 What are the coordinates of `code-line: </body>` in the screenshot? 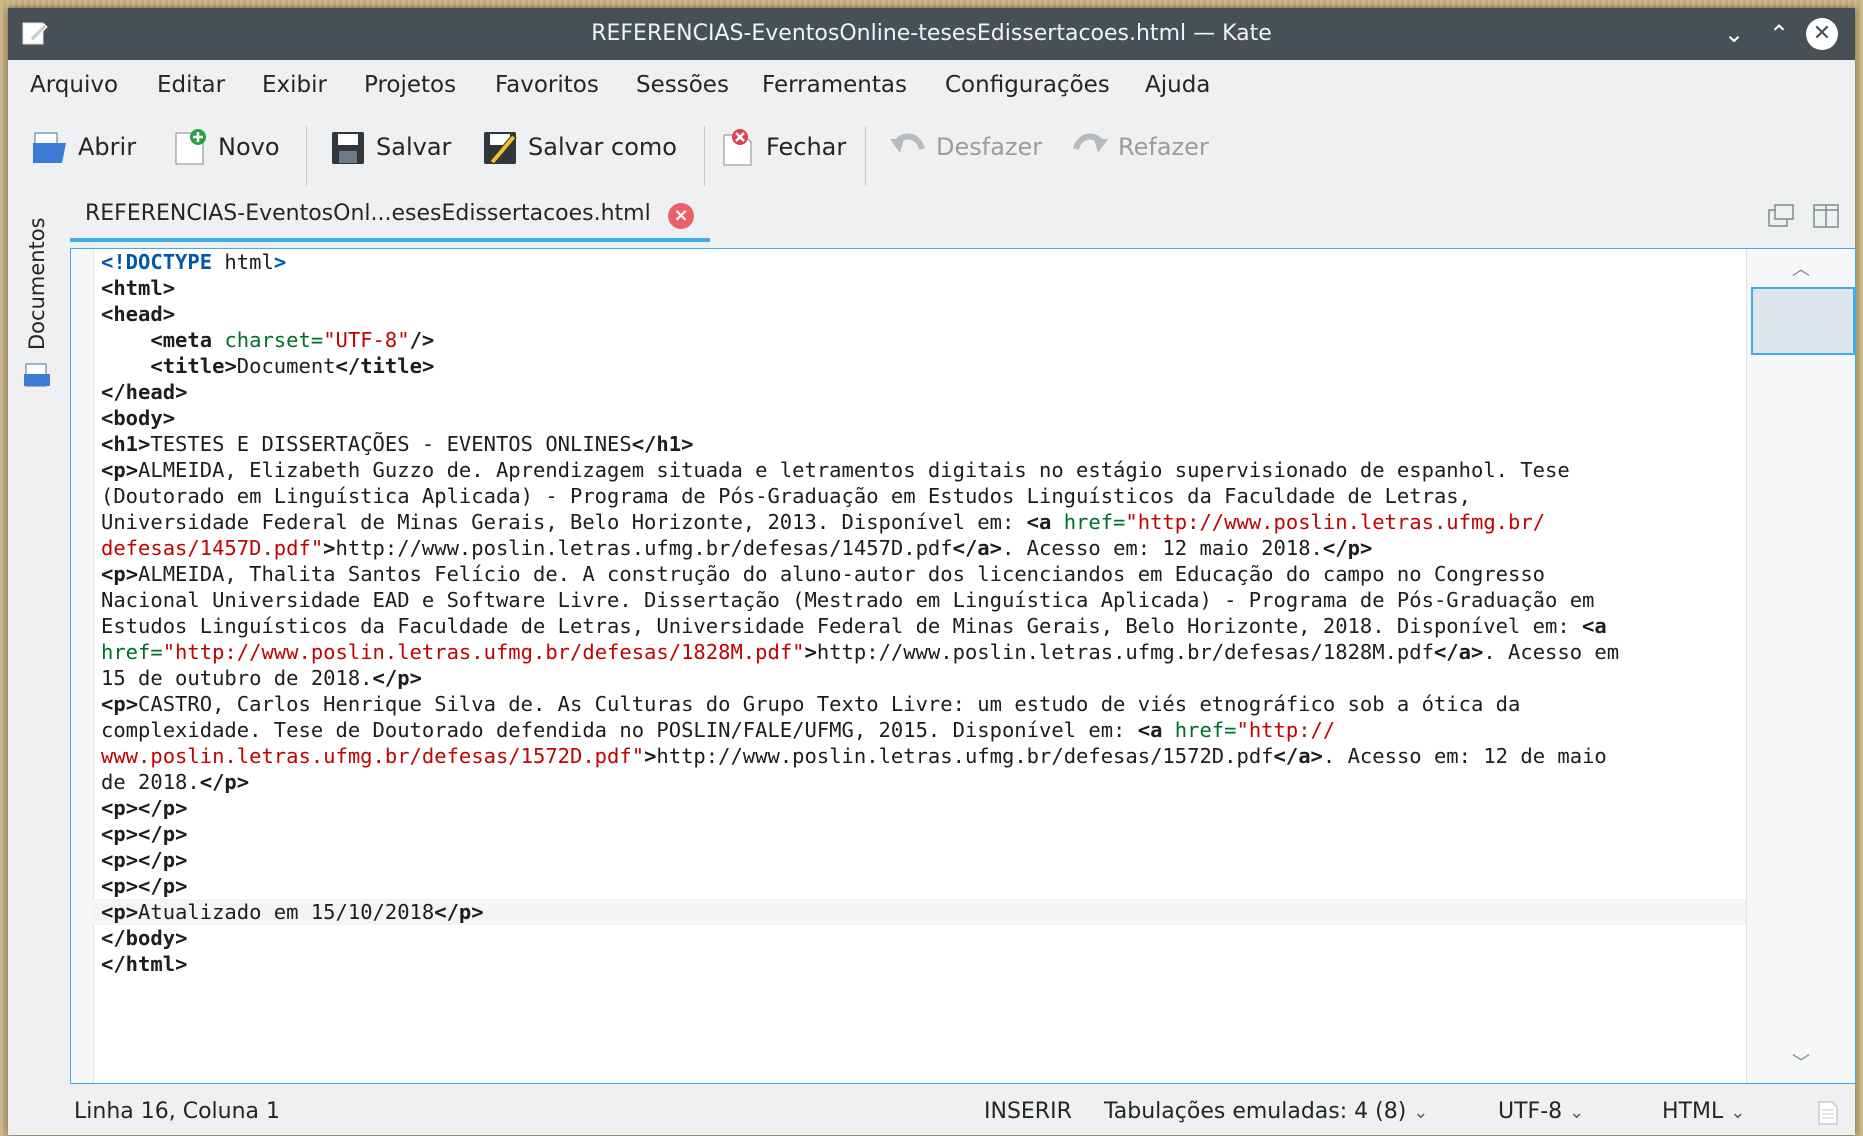 It's located at (956, 938).